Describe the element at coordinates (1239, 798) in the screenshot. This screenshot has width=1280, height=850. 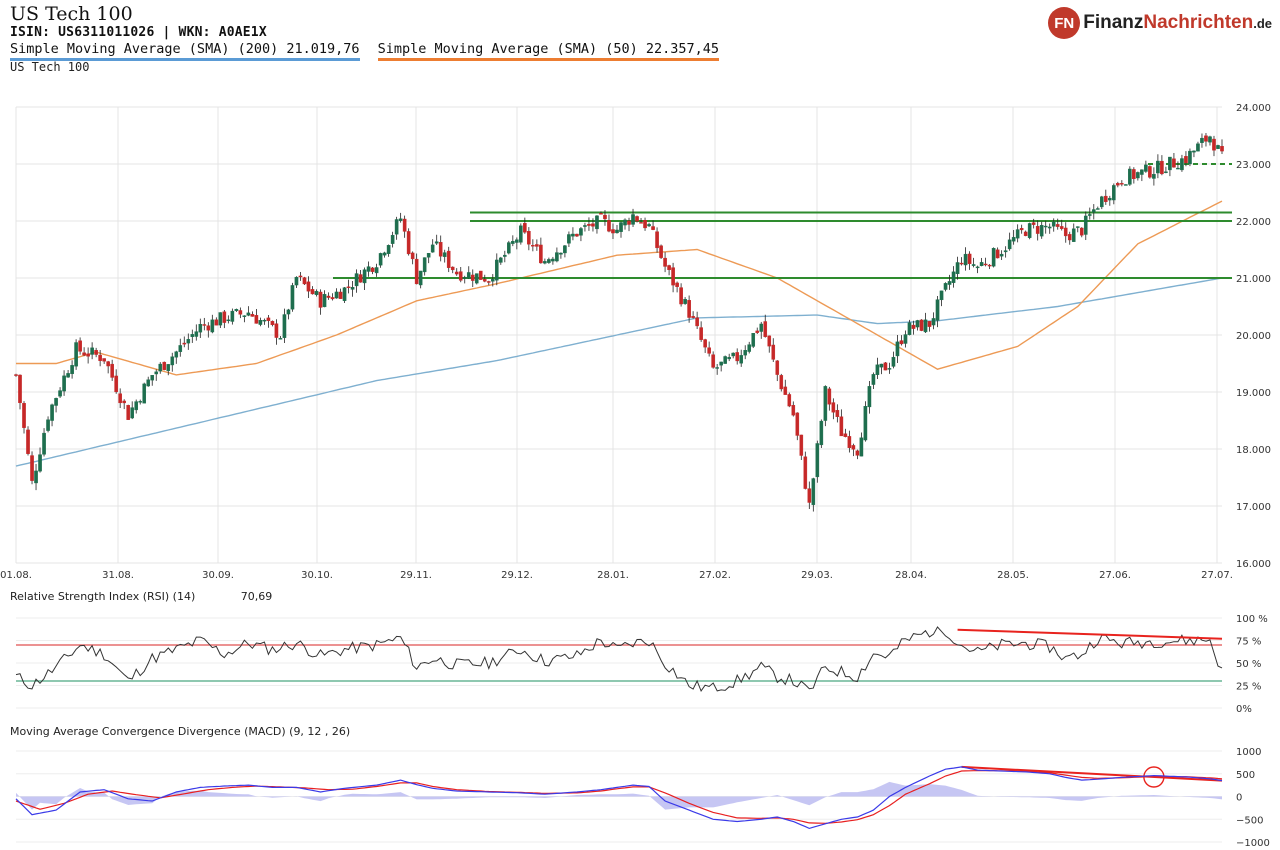
I see `macd-y-tick: 0` at that location.